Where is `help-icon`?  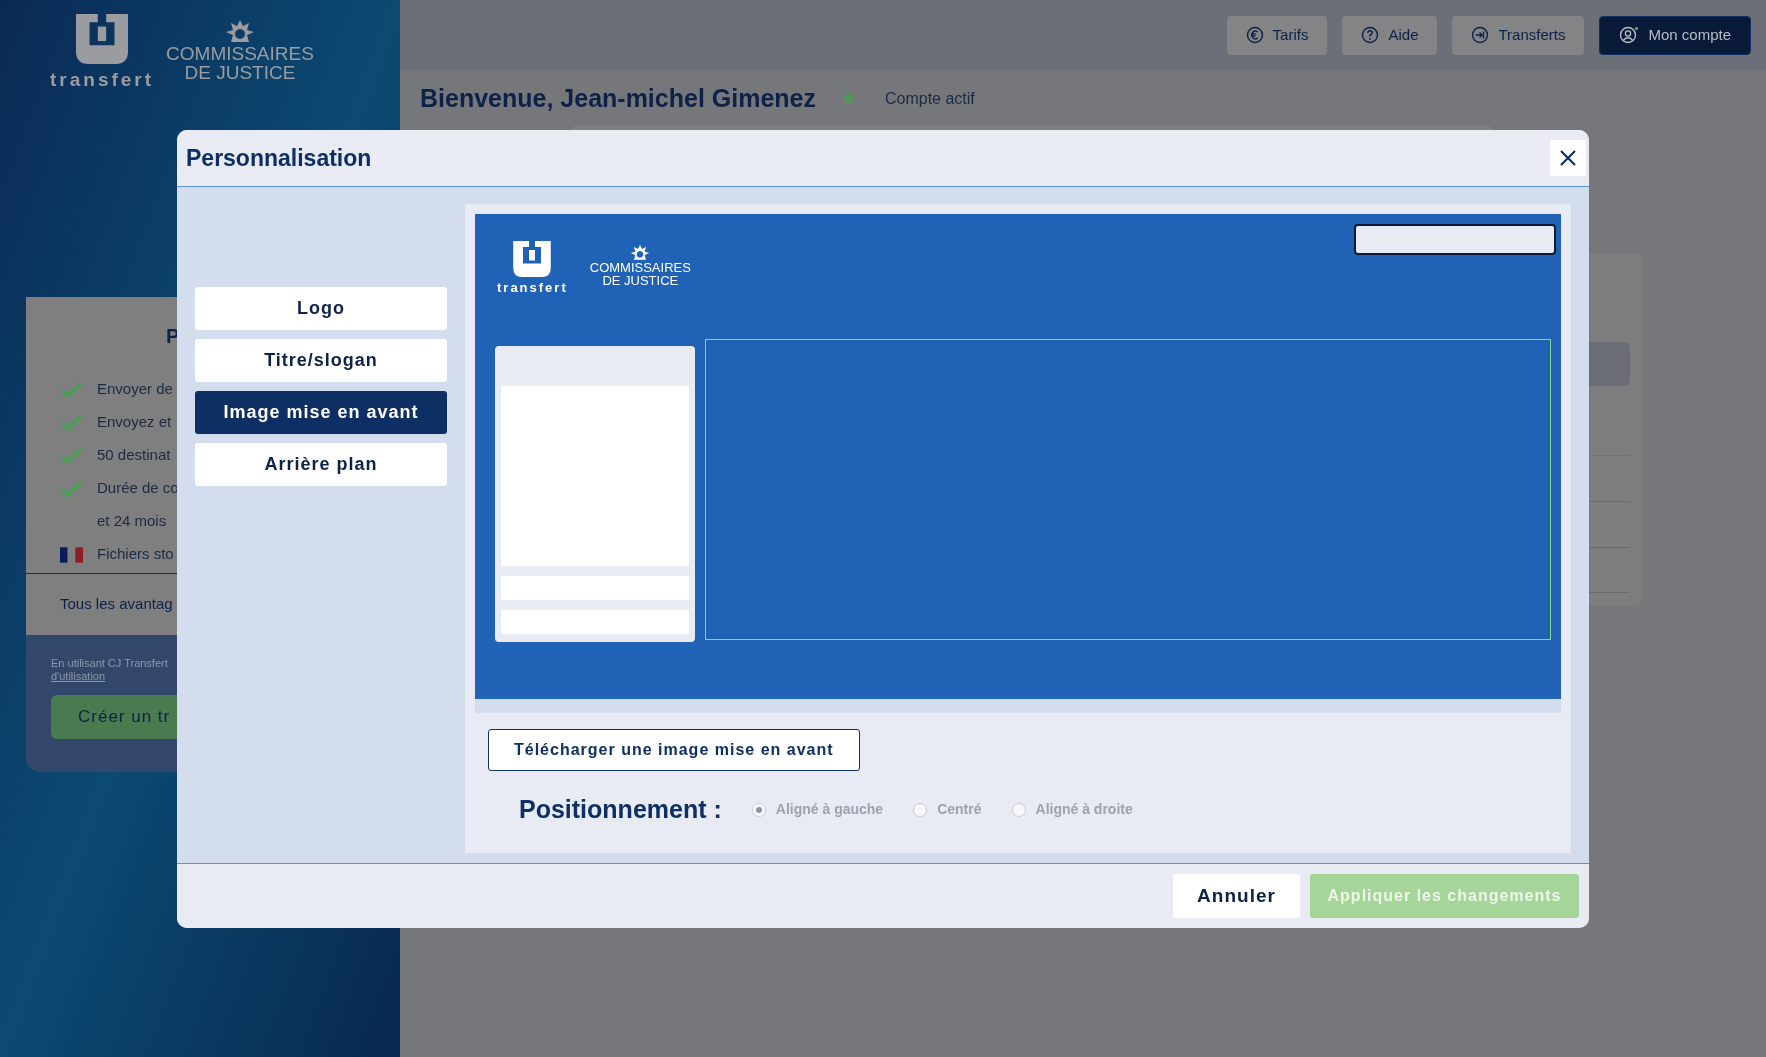 help-icon is located at coordinates (1370, 35).